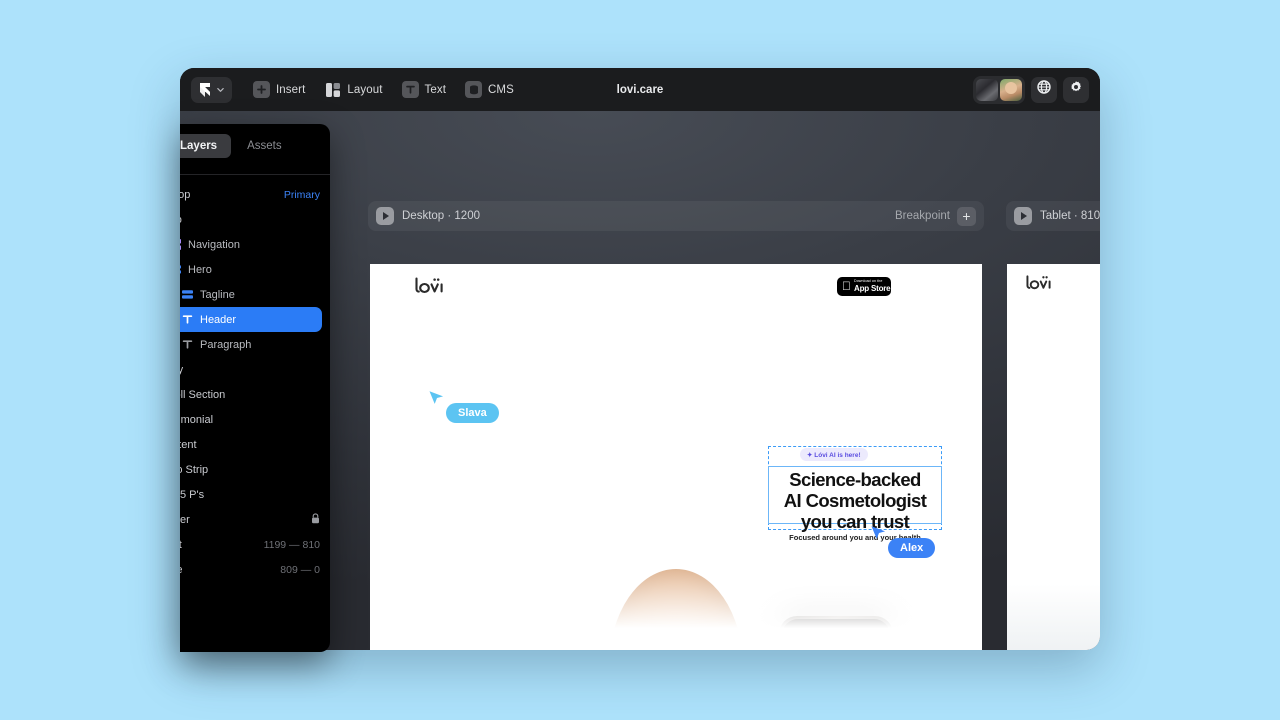 The height and width of the screenshot is (720, 1280). I want to click on frame-tablet, so click(1053, 457).